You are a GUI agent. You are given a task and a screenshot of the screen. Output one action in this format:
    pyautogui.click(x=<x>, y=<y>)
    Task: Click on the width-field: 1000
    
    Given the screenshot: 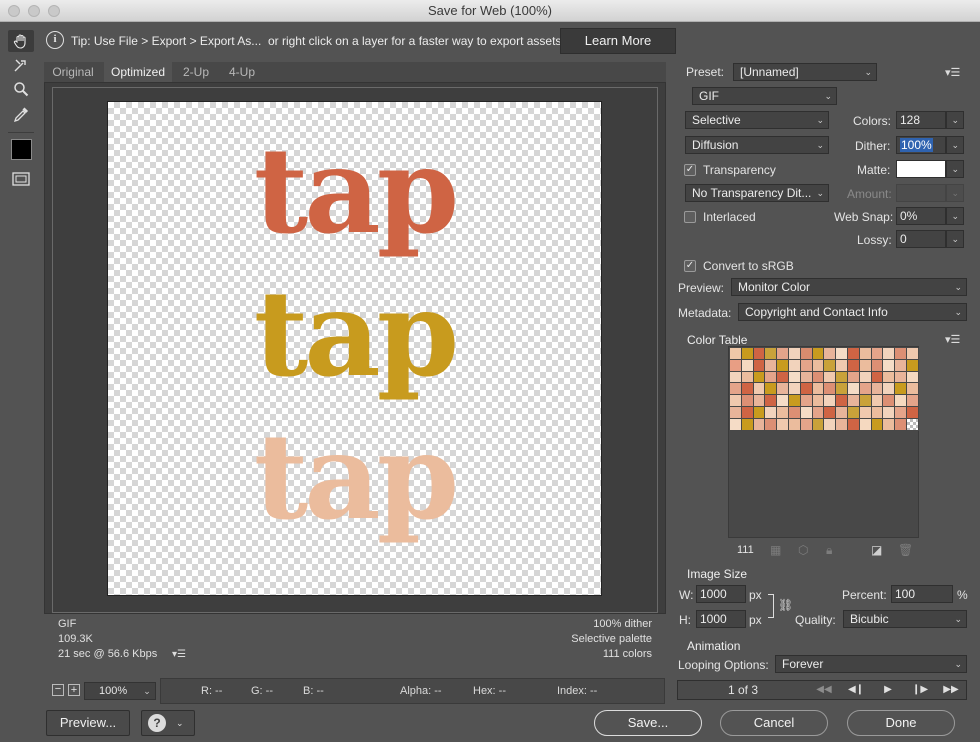 What is the action you would take?
    pyautogui.click(x=721, y=594)
    